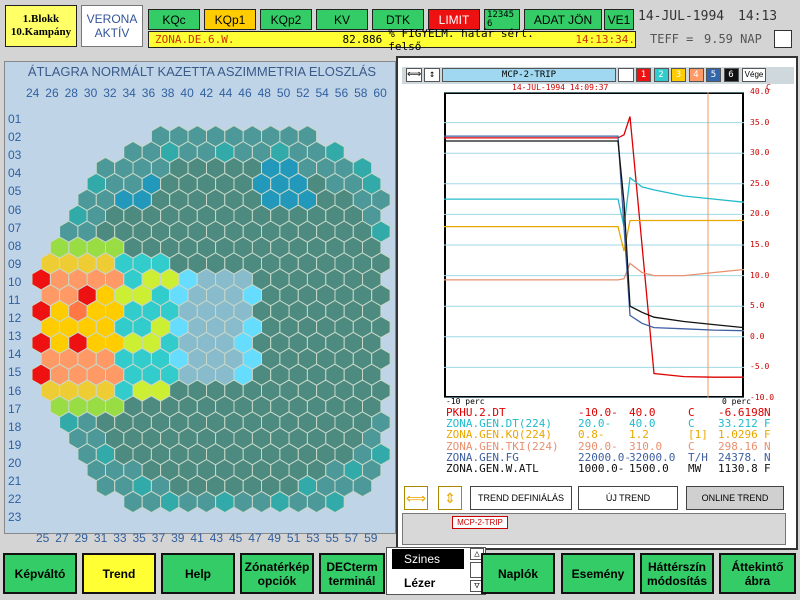  I want to click on attekinto-line1: Áttekintő, so click(757, 566).